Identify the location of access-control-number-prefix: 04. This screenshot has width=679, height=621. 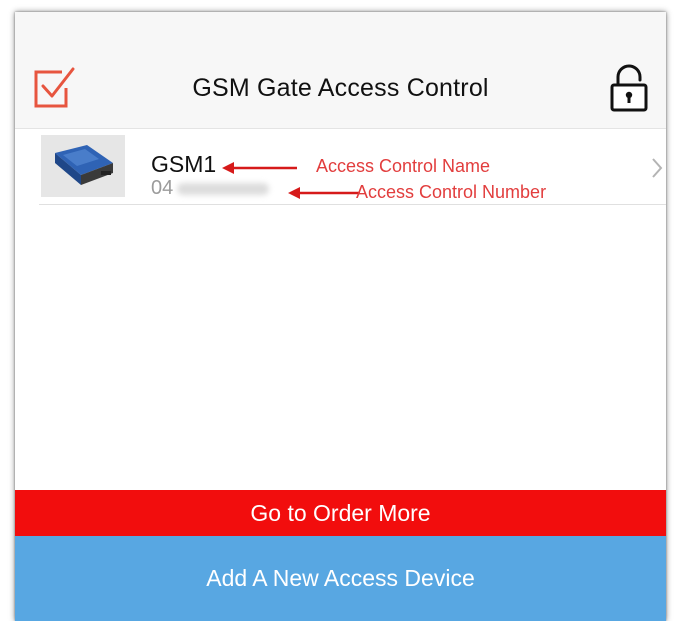
(162, 188).